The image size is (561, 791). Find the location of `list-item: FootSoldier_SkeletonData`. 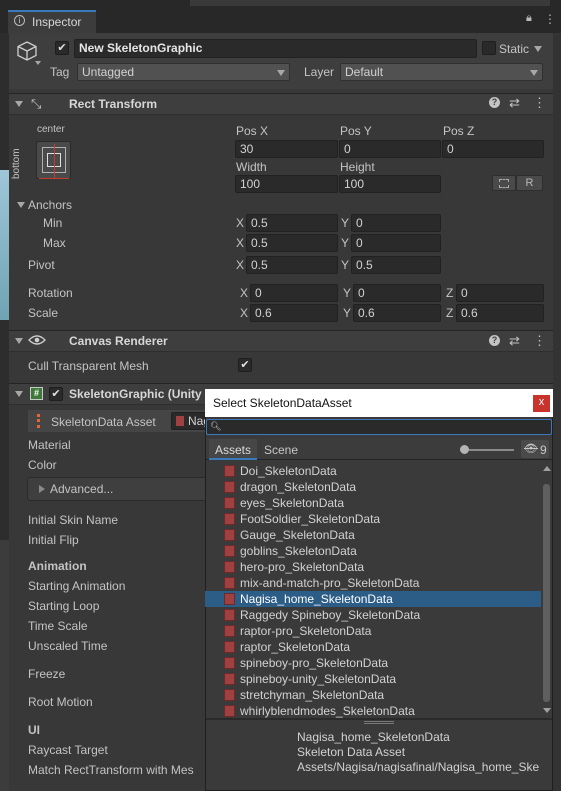

list-item: FootSoldier_SkeletonData is located at coordinates (373, 519).